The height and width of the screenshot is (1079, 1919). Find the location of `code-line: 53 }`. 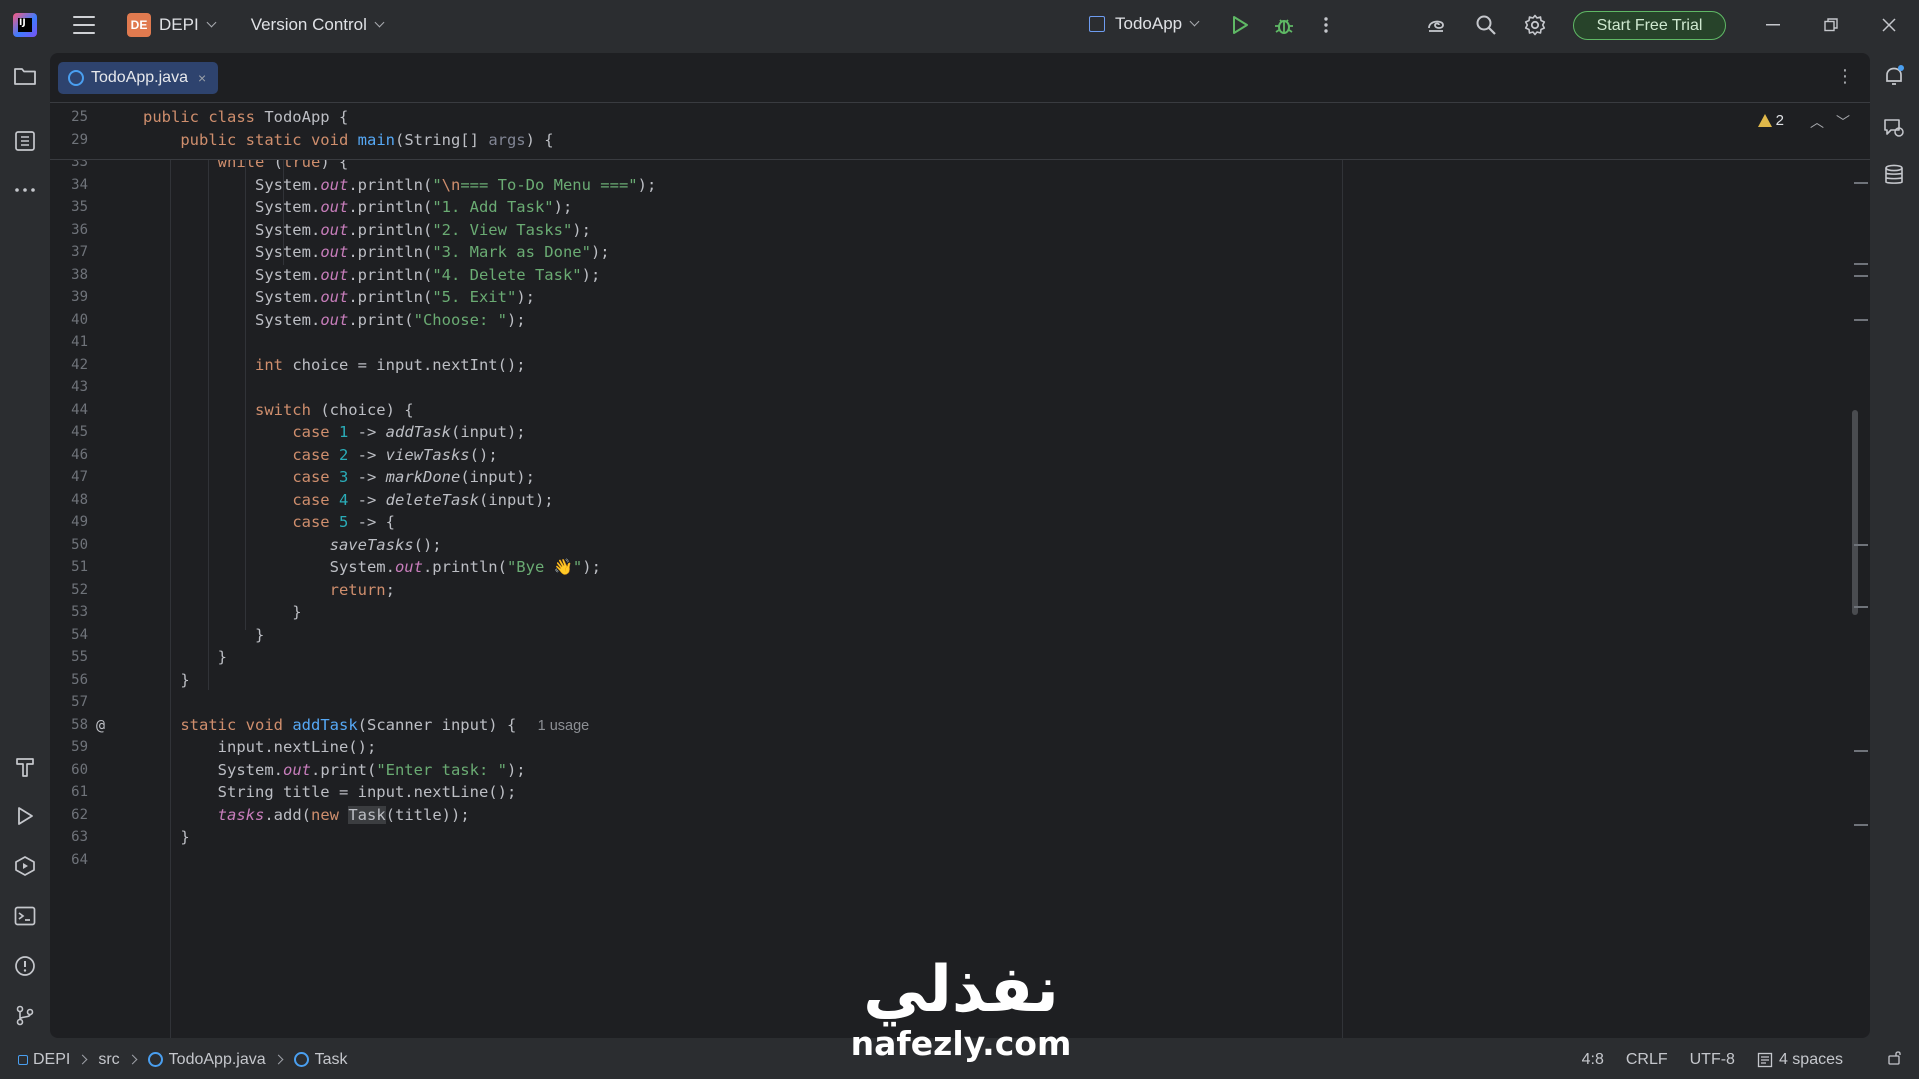

code-line: 53 } is located at coordinates (950, 612).